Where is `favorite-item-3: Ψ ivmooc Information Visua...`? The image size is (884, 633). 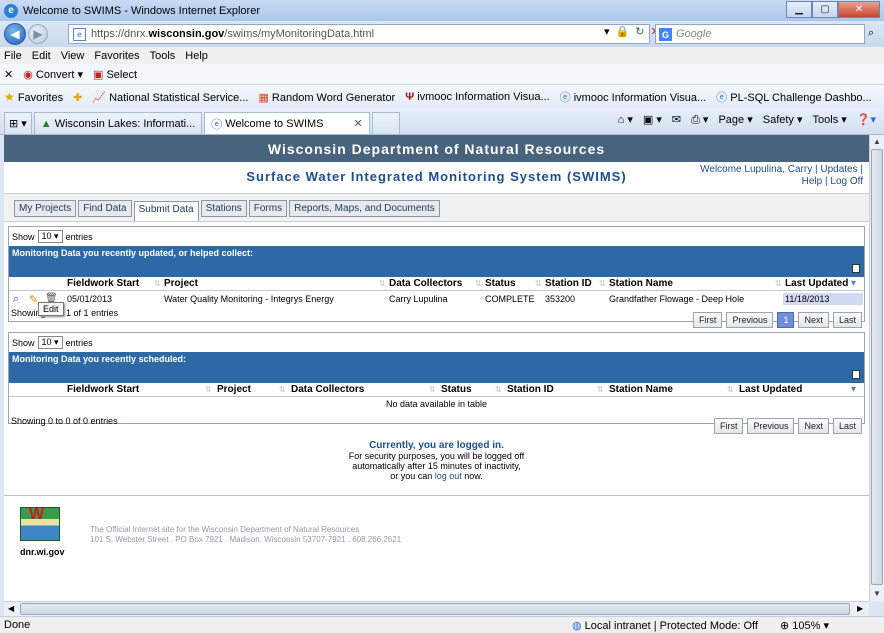 favorite-item-3: Ψ ivmooc Information Visua... is located at coordinates (477, 97).